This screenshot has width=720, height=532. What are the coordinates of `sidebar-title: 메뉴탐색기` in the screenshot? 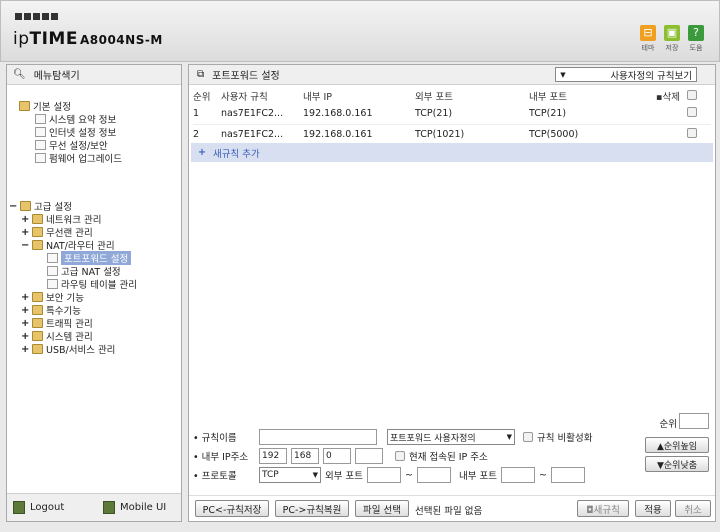 It's located at (56, 76).